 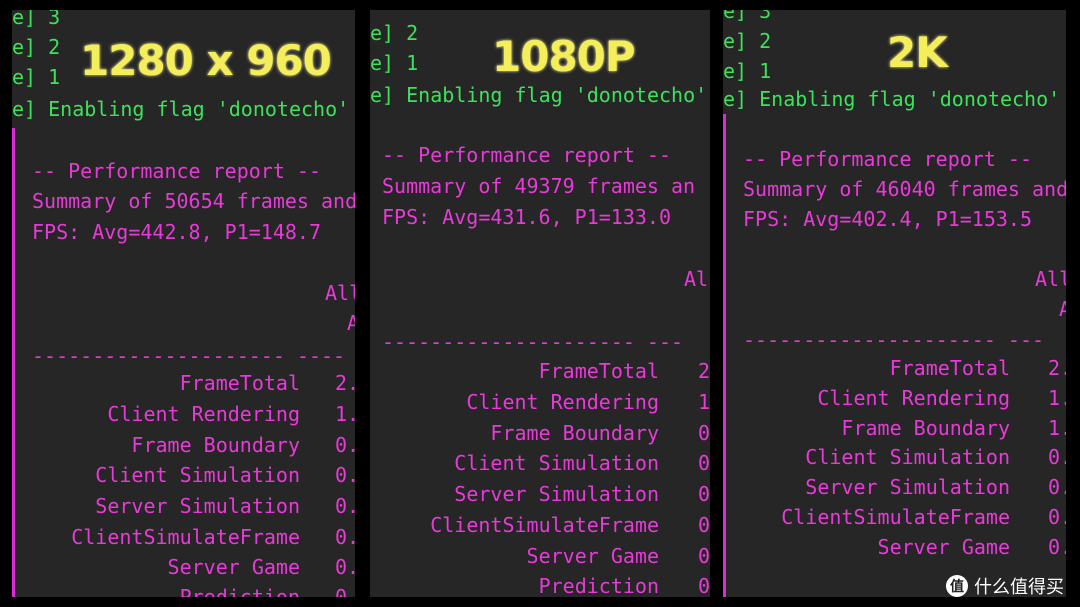 I want to click on resolution-label: 1280 x 960, so click(x=206, y=60).